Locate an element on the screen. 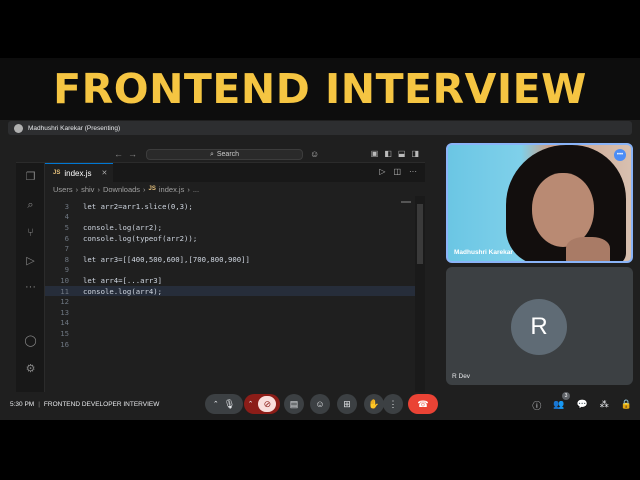 This screenshot has height=480, width=640. line-number: 15 is located at coordinates (64, 333).